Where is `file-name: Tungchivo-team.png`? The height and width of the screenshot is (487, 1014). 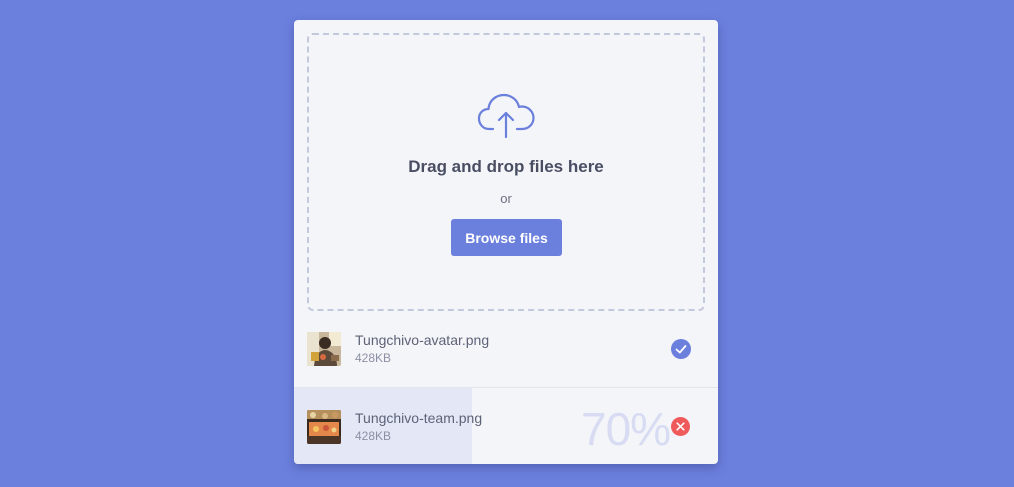
file-name: Tungchivo-team.png is located at coordinates (419, 418).